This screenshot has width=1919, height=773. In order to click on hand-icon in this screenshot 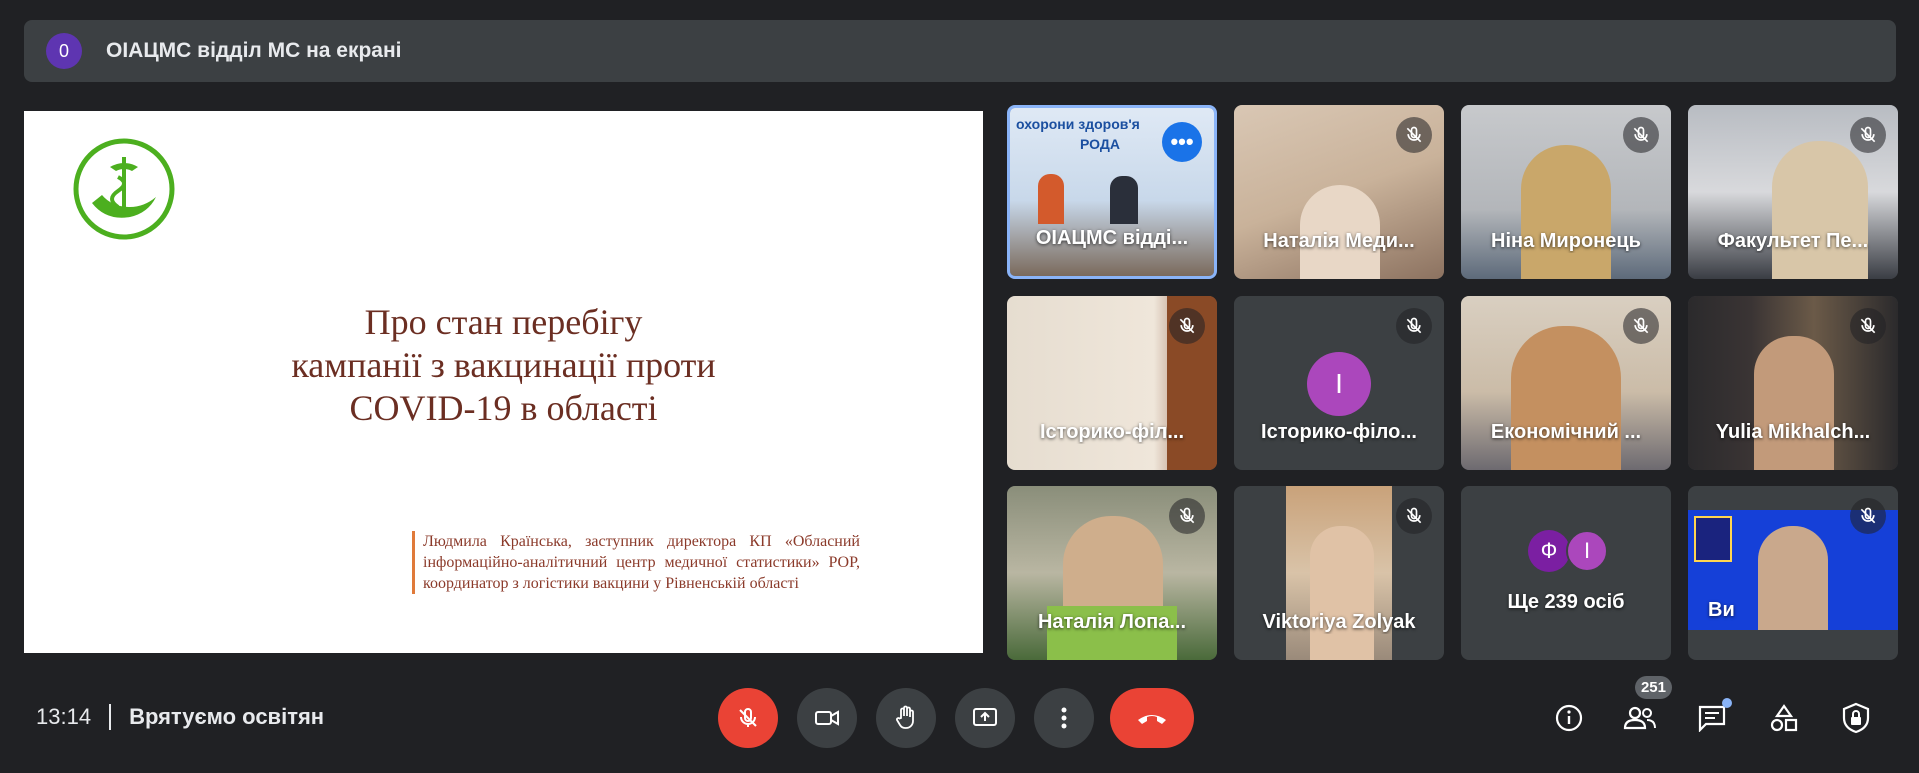, I will do `click(905, 717)`.